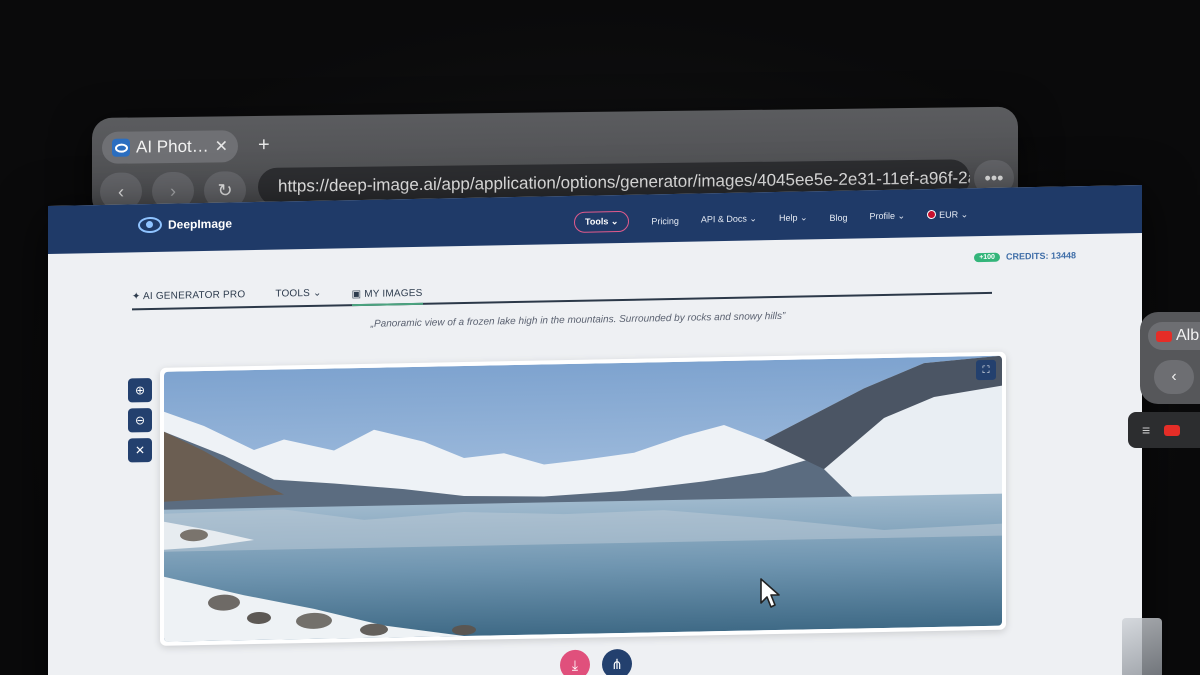  I want to click on uk-flag-icon, so click(932, 214).